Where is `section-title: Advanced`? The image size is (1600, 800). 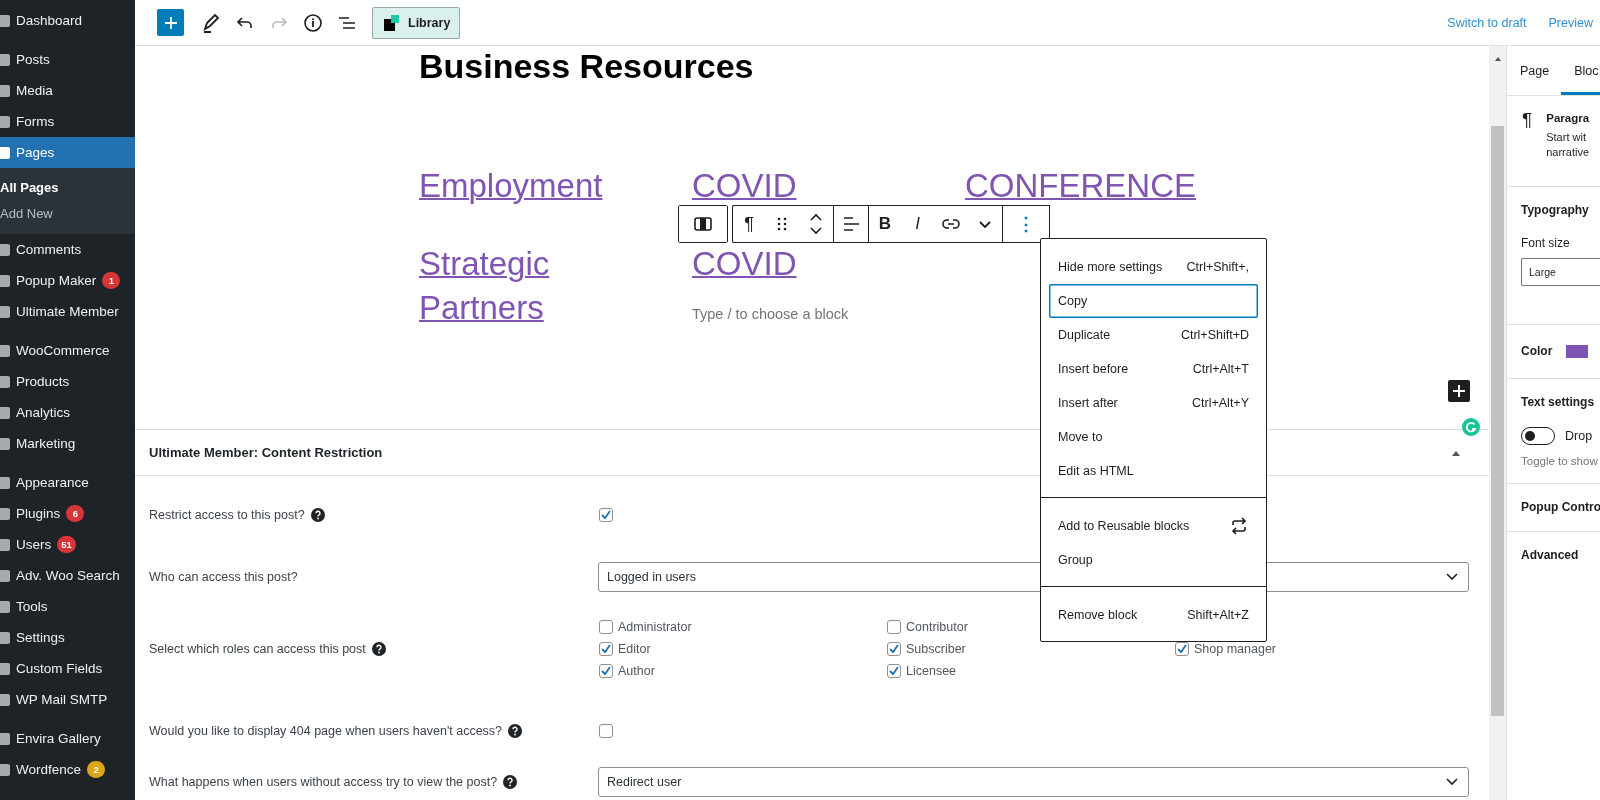
section-title: Advanced is located at coordinates (1550, 555).